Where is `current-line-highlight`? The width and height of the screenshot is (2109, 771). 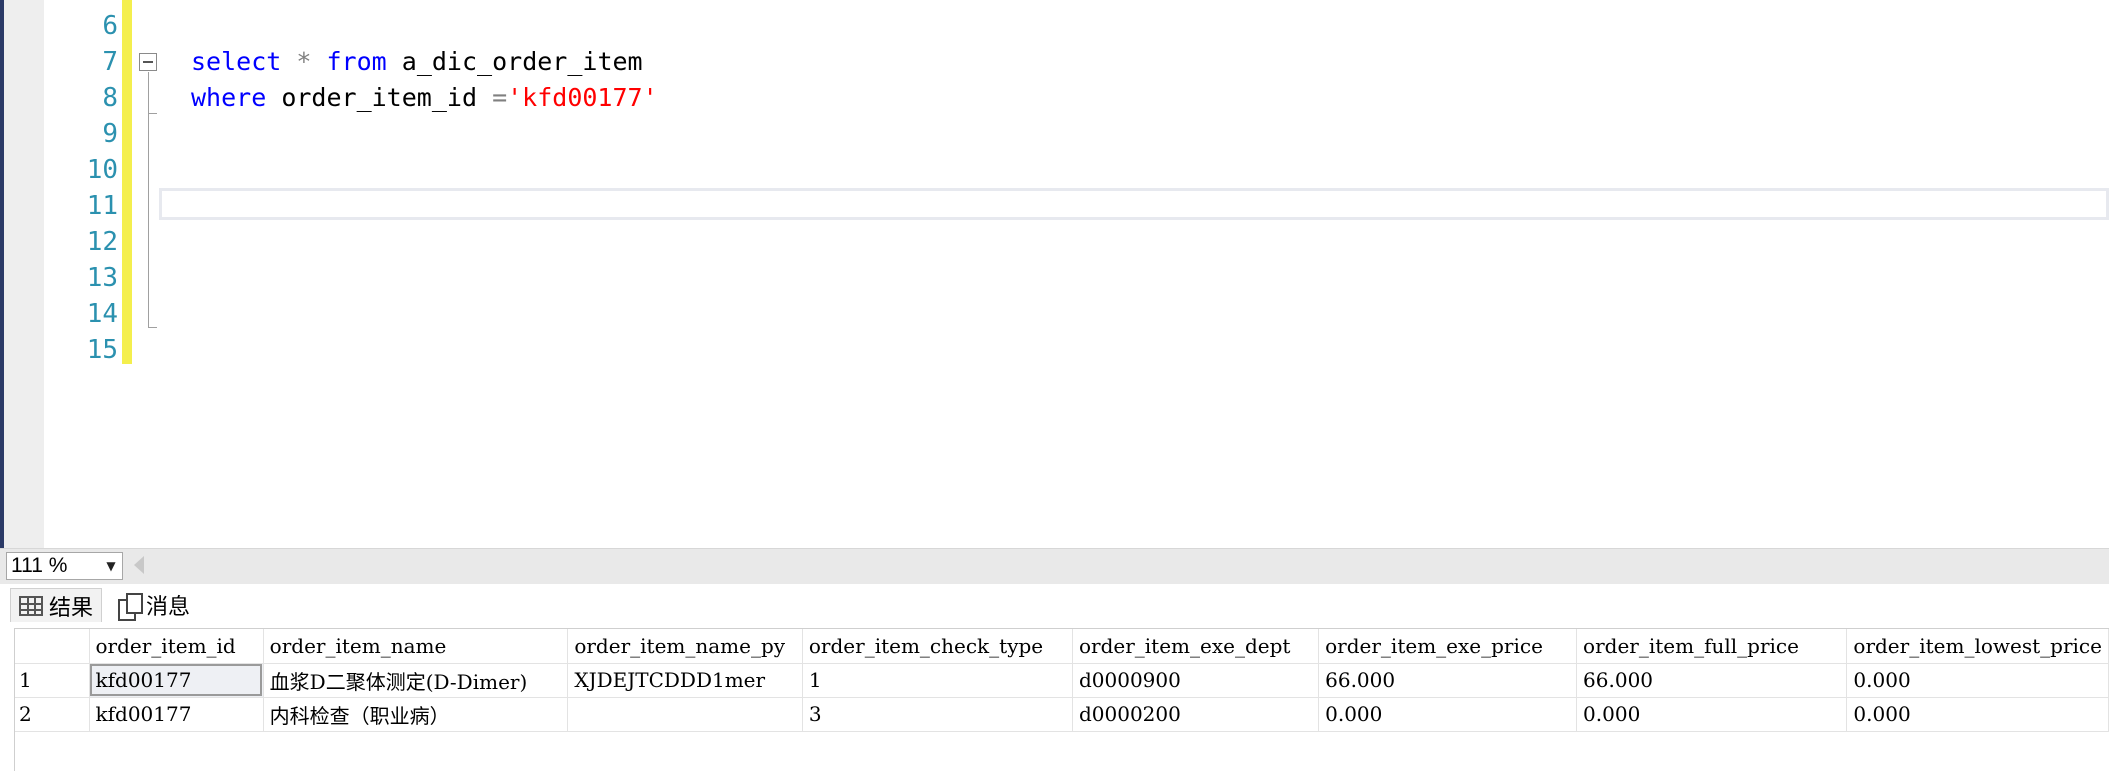 current-line-highlight is located at coordinates (1134, 204).